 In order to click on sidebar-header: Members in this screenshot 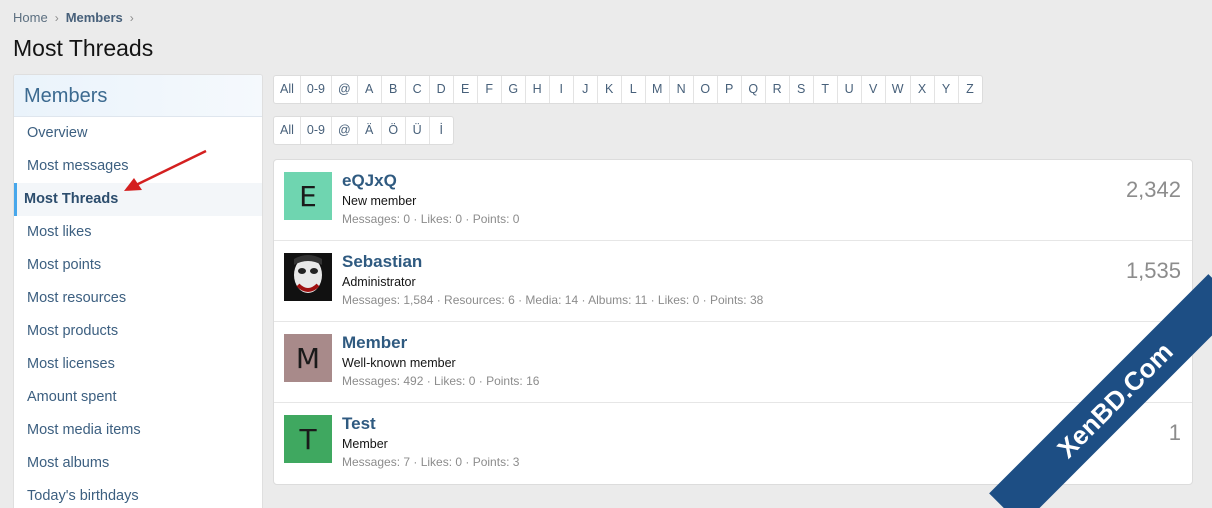, I will do `click(138, 96)`.